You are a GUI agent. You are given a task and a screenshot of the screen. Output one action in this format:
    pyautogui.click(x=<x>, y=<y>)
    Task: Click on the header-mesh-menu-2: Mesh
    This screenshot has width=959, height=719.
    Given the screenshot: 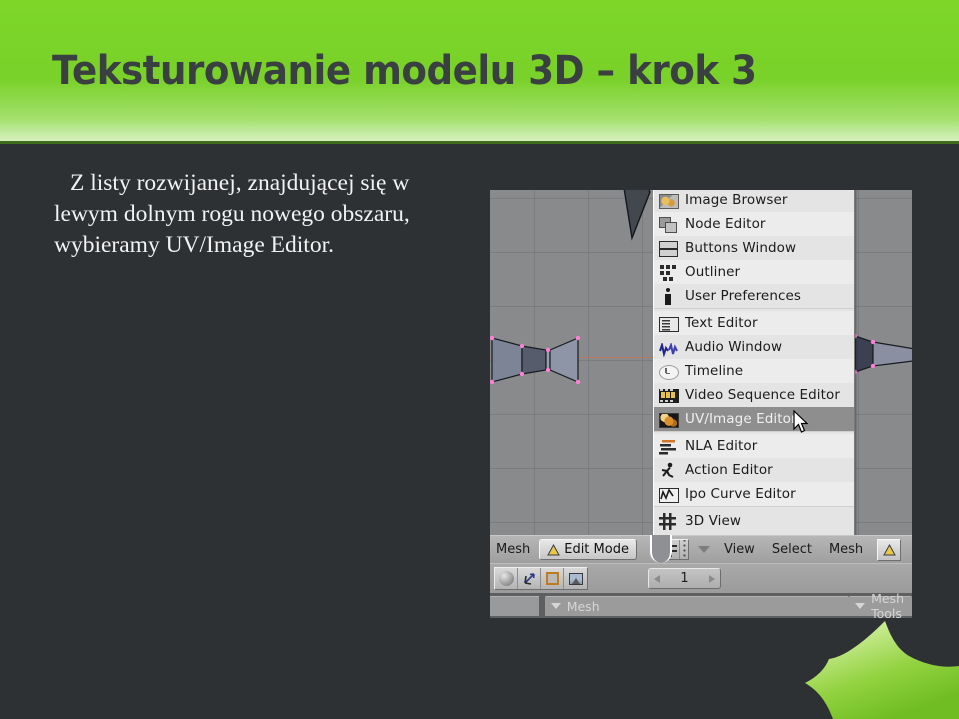 What is the action you would take?
    pyautogui.click(x=846, y=549)
    